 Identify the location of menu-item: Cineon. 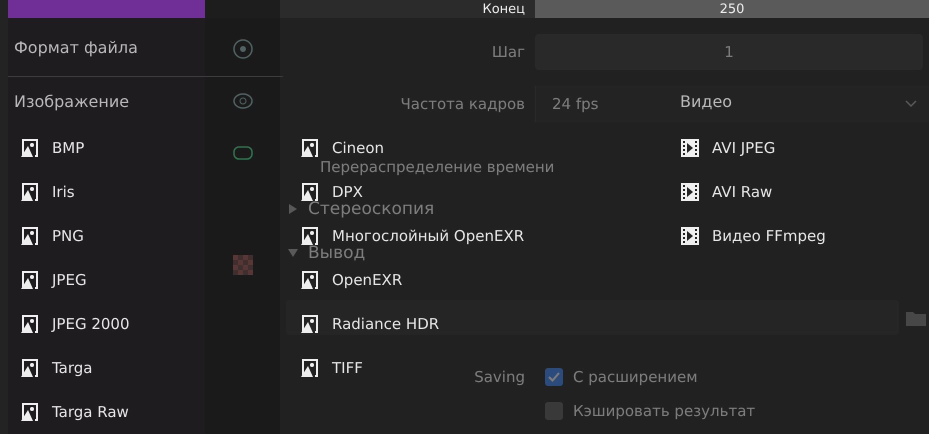
(342, 148).